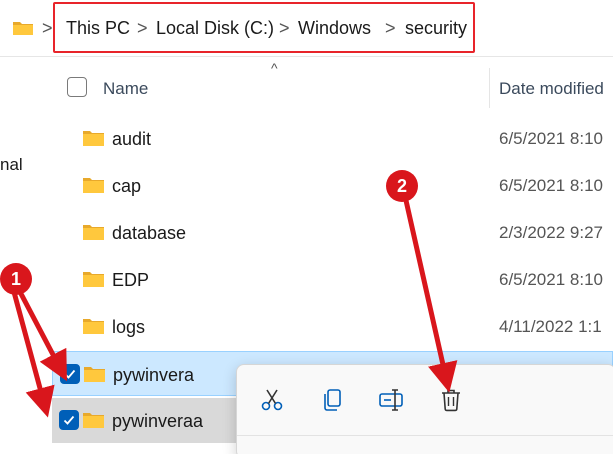 The width and height of the screenshot is (613, 454). I want to click on context-menu, so click(424, 409).